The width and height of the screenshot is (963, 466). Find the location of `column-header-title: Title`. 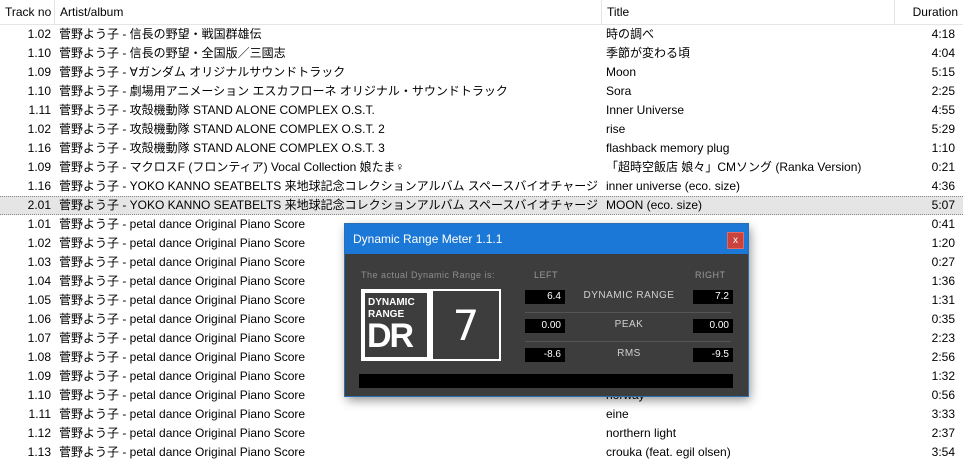

column-header-title: Title is located at coordinates (748, 12).